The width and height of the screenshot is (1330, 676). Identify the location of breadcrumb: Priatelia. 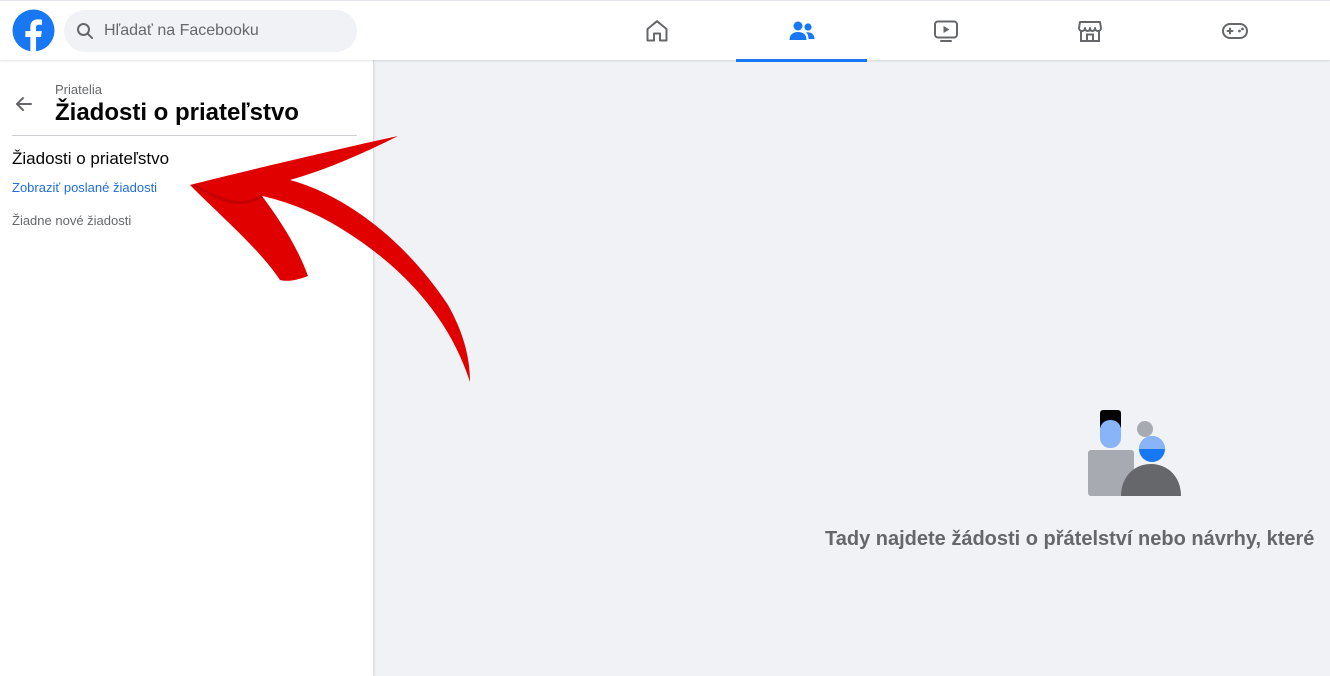
(78, 89).